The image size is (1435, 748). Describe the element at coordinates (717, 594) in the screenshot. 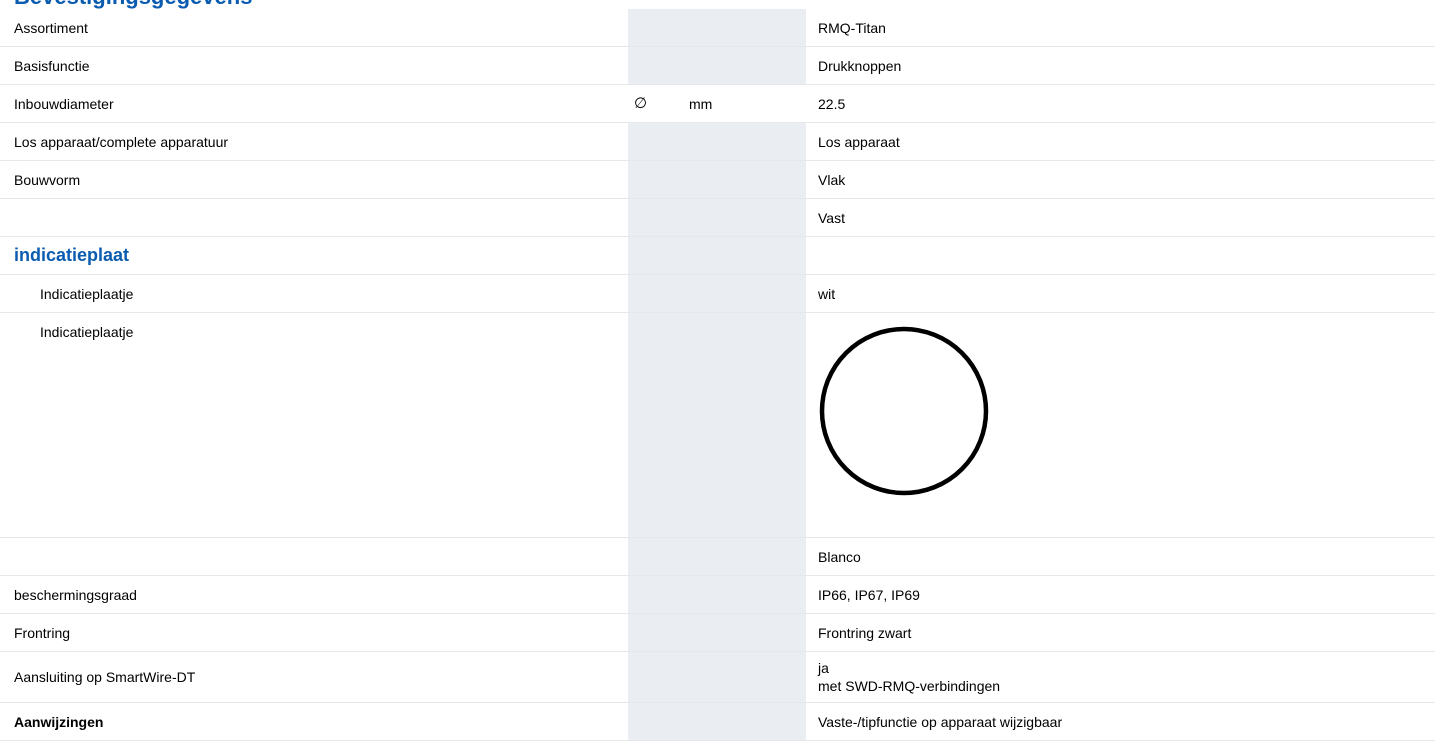

I see `spec-row: beschermingsgraad IP66, IP67, IP69` at that location.